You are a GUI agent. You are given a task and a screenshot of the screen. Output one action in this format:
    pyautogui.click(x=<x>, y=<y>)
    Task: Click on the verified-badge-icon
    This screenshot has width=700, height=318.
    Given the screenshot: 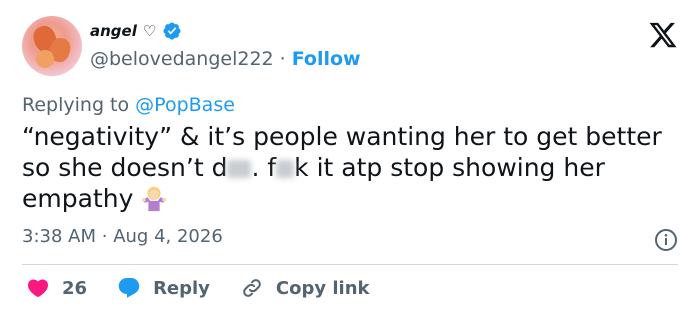 What is the action you would take?
    pyautogui.click(x=172, y=31)
    